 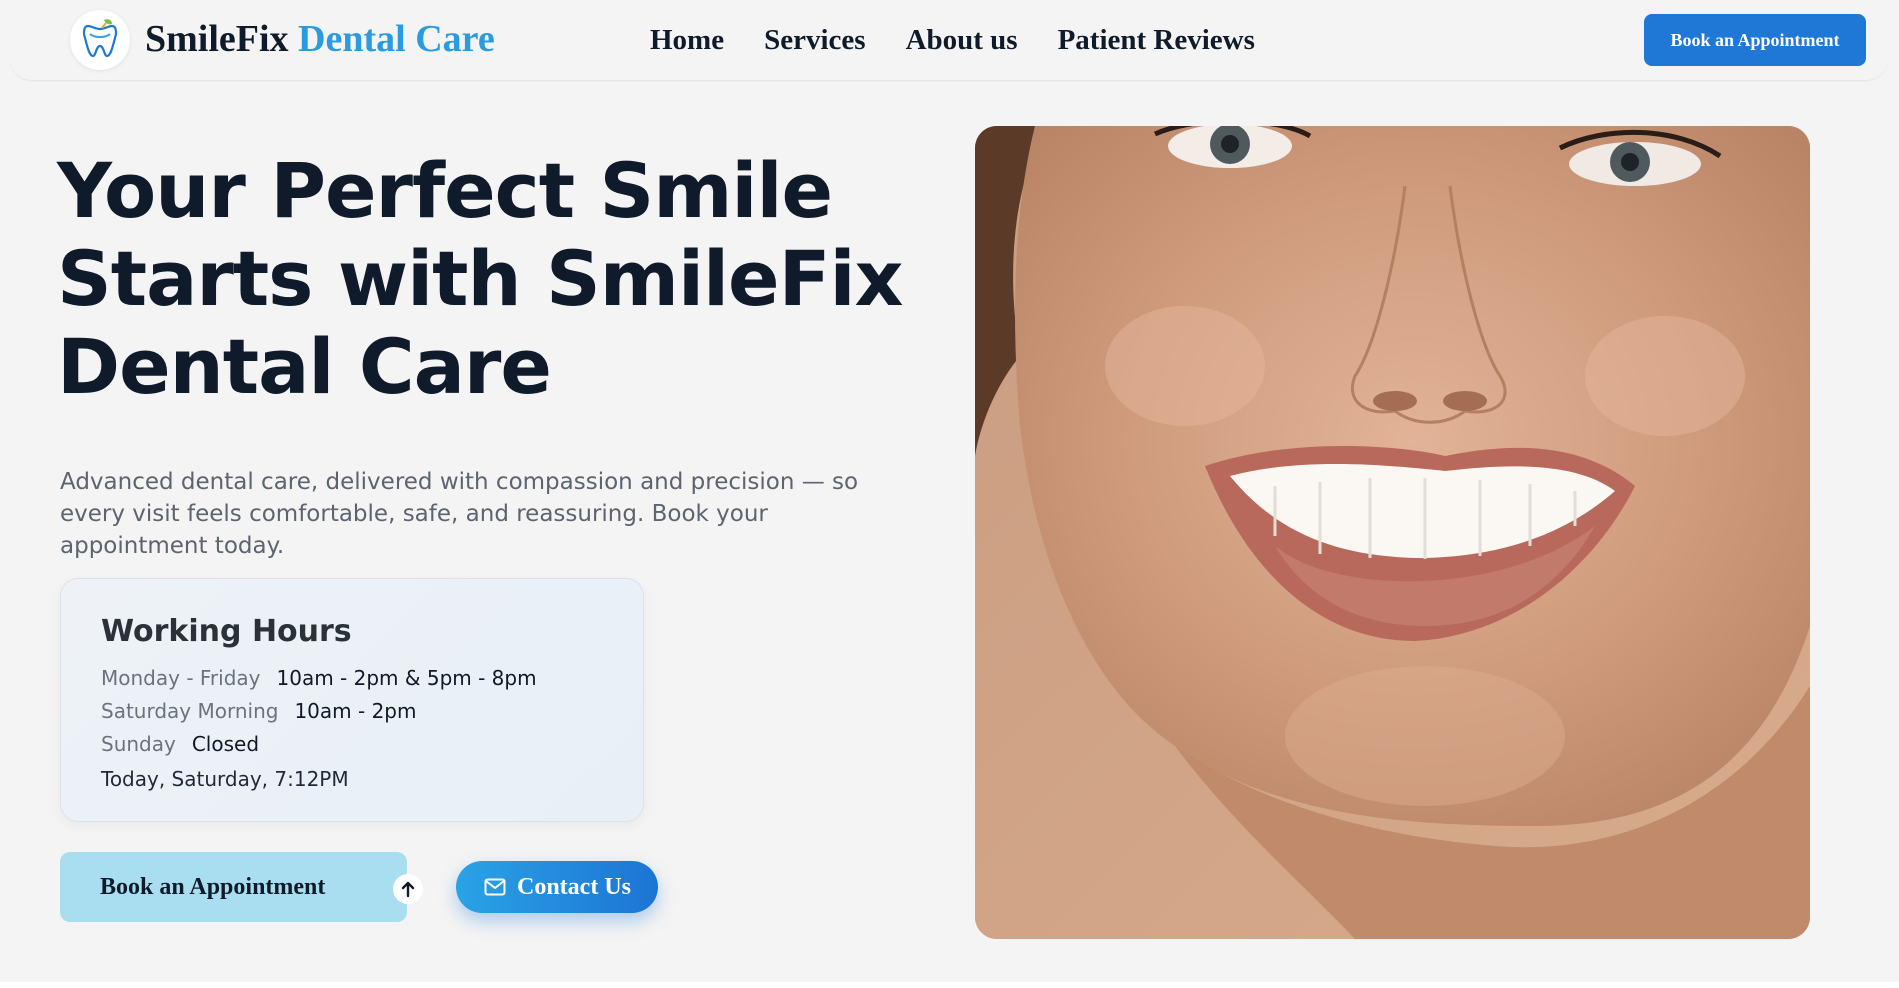 What do you see at coordinates (225, 744) in the screenshot?
I see `hours-value: Closed` at bounding box center [225, 744].